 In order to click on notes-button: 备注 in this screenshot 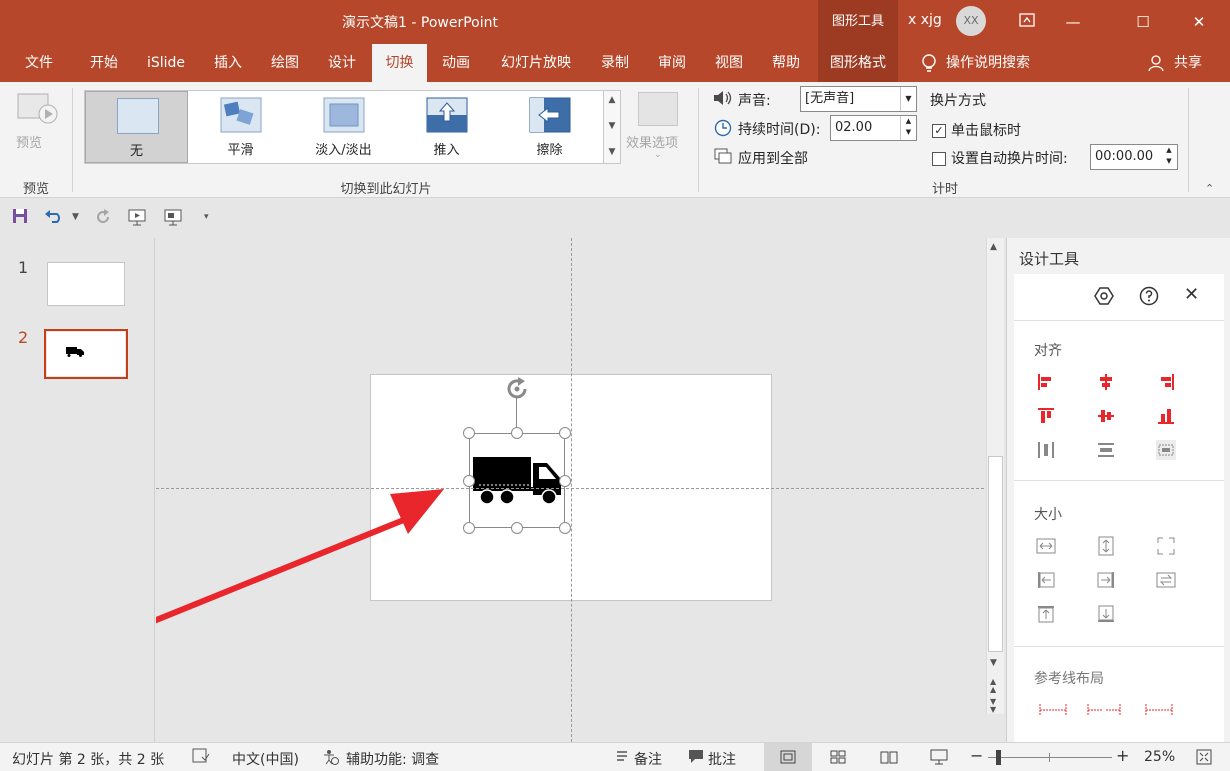, I will do `click(648, 759)`.